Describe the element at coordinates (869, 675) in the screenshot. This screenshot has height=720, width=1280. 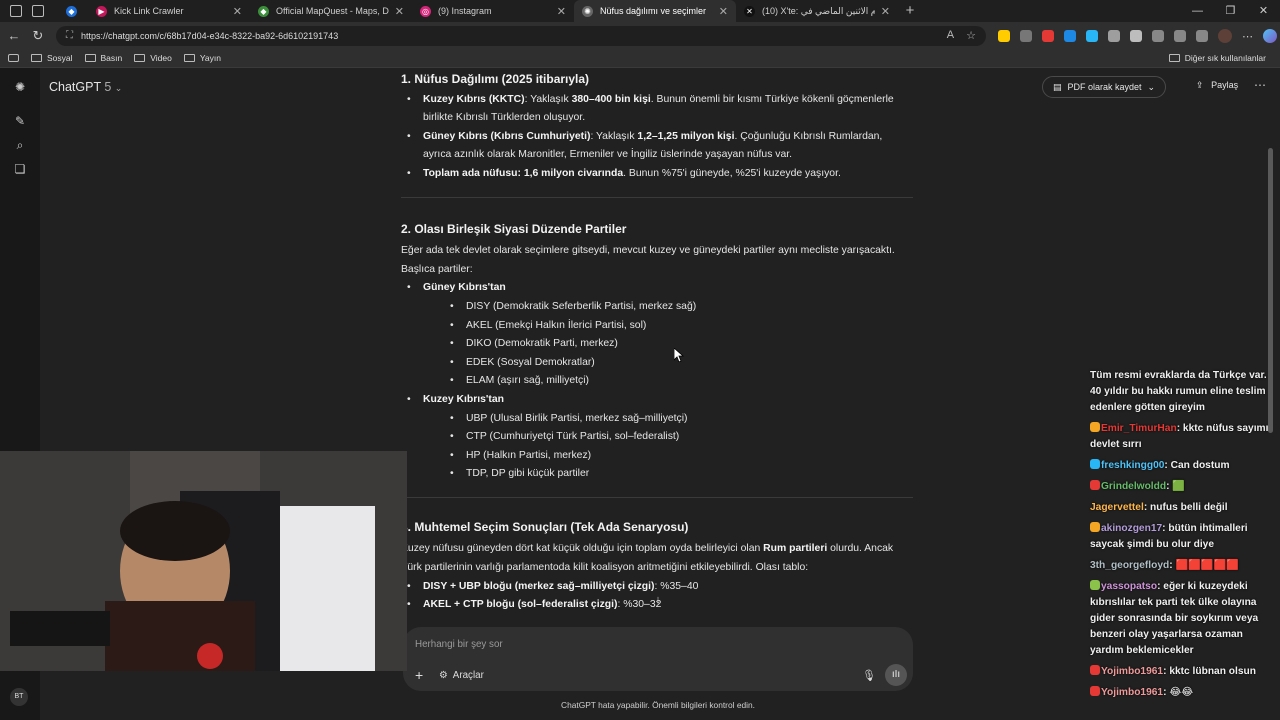
I see `microphone-icon: 🎙` at that location.